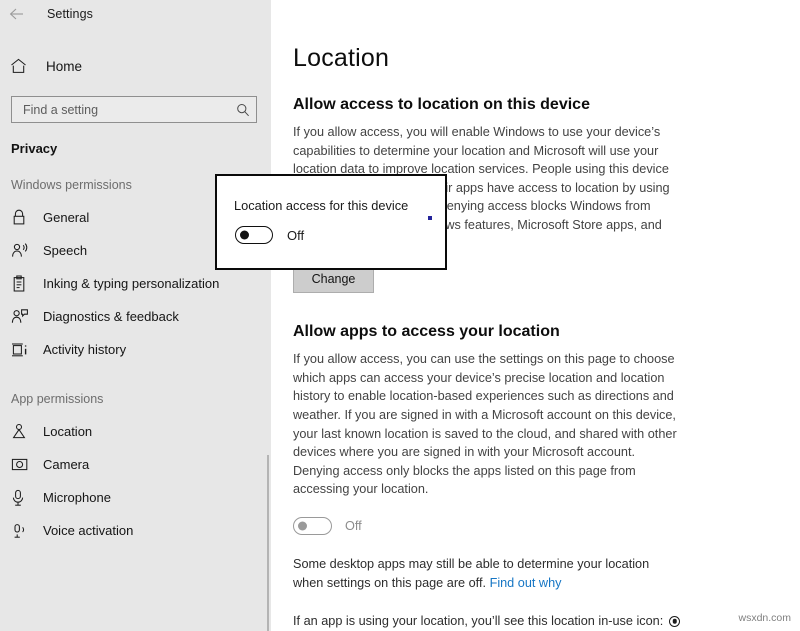 The width and height of the screenshot is (800, 631). What do you see at coordinates (25, 431) in the screenshot?
I see `location-pin-icon` at bounding box center [25, 431].